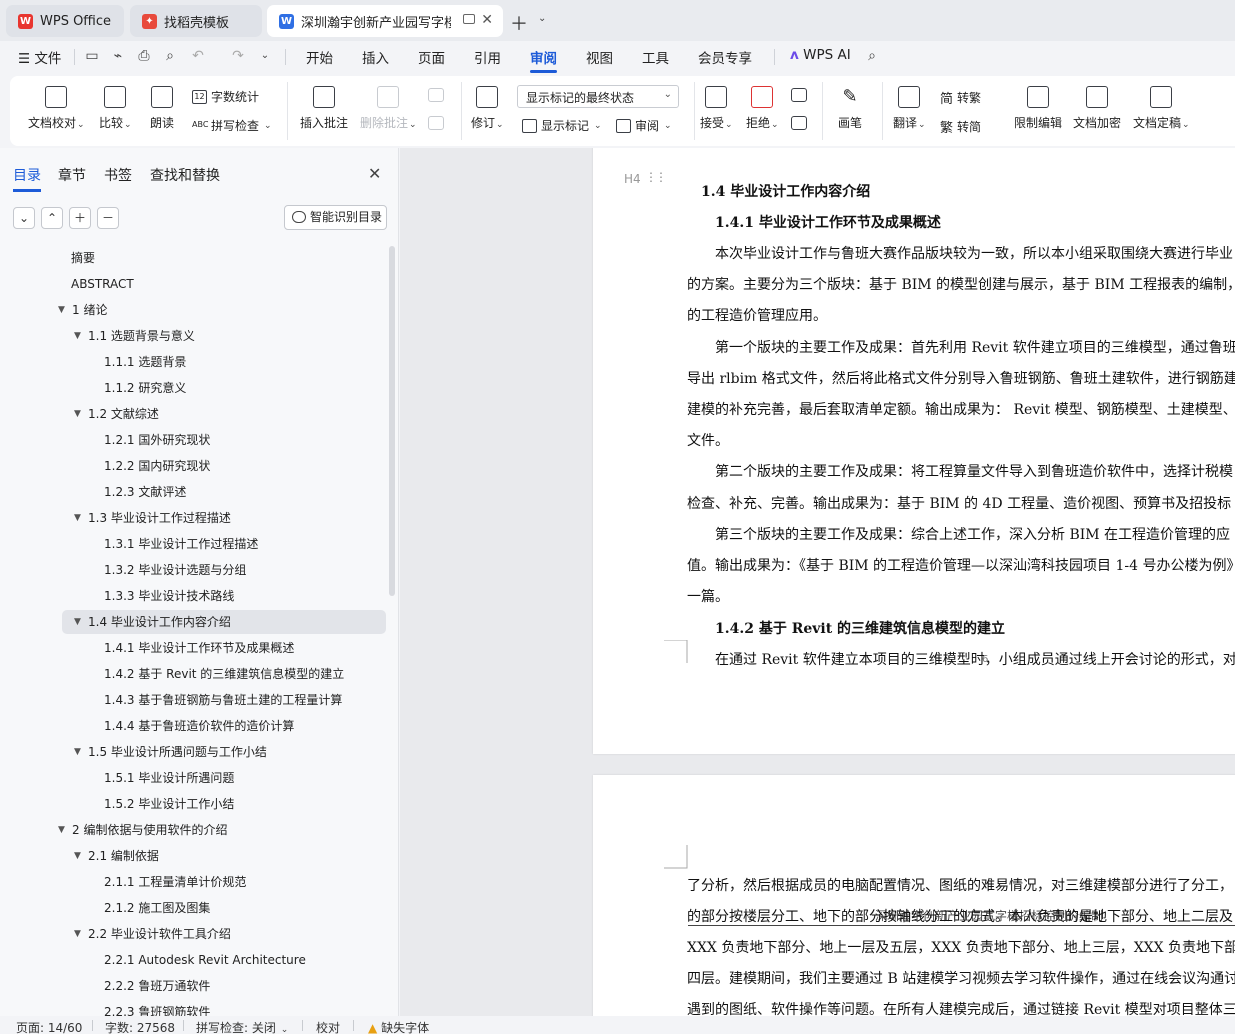  What do you see at coordinates (224, 284) in the screenshot?
I see `toc-item: ABSTRACT` at bounding box center [224, 284].